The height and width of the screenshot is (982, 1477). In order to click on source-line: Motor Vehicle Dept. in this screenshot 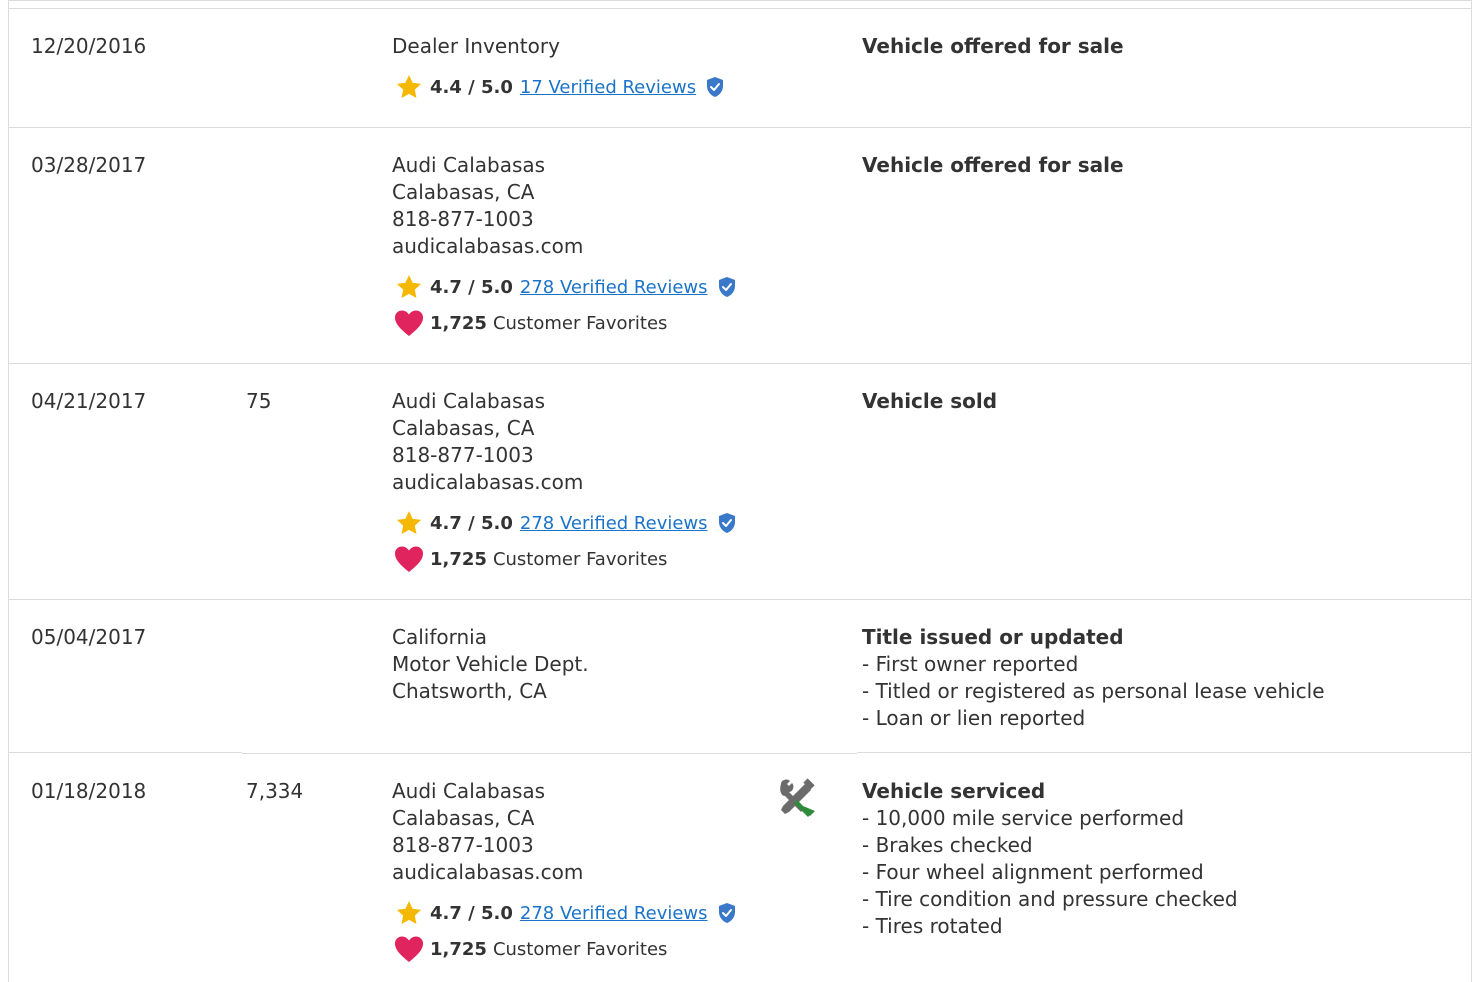, I will do `click(490, 664)`.